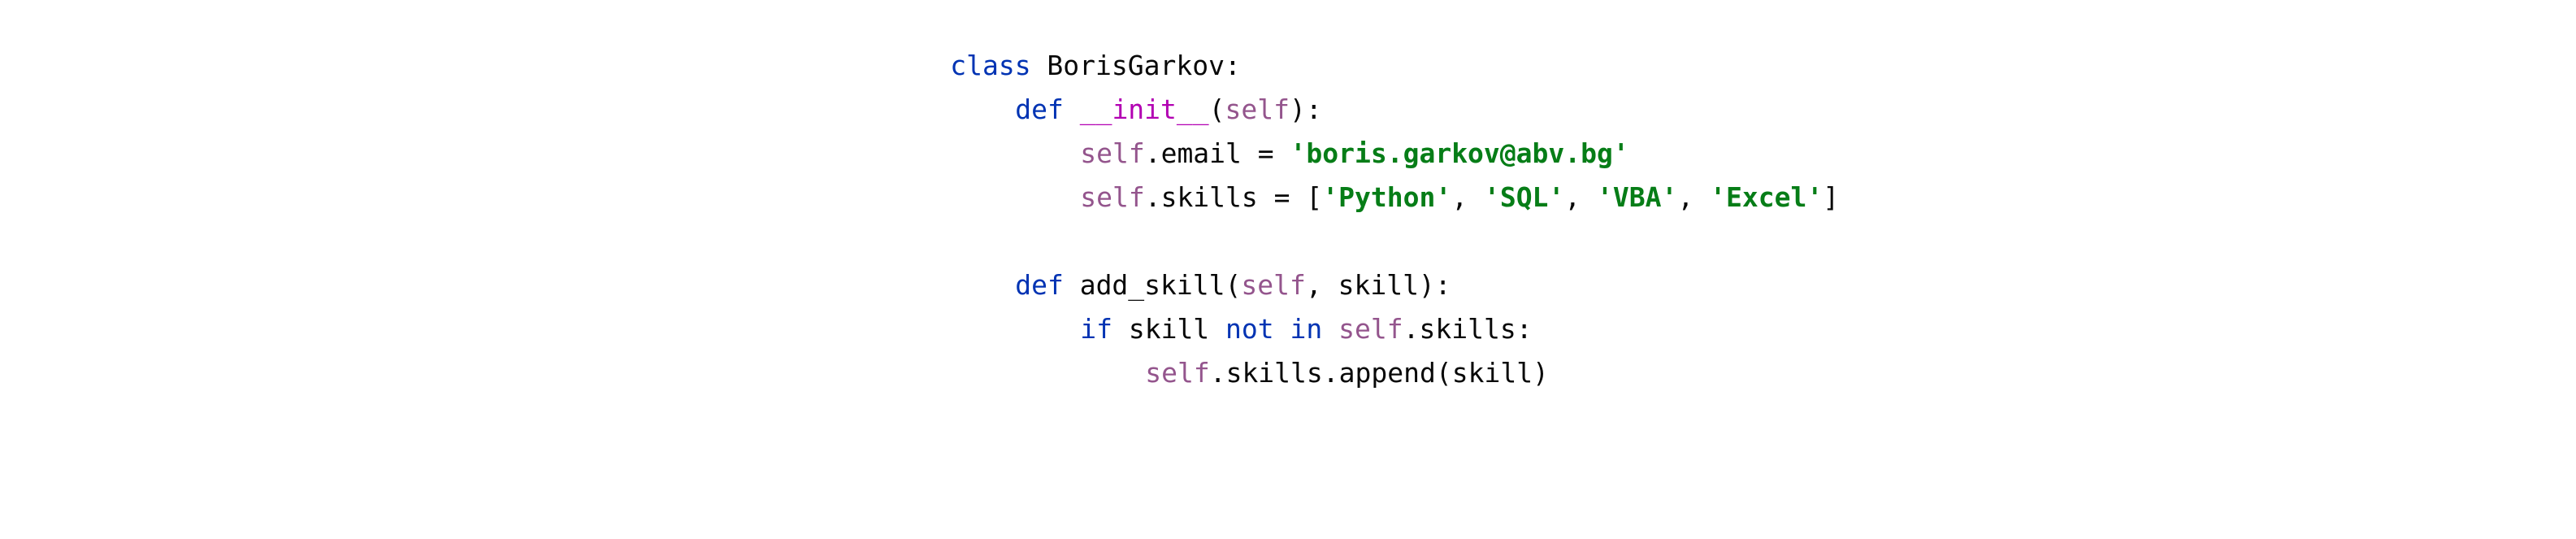 Image resolution: width=2576 pixels, height=539 pixels. What do you see at coordinates (1354, 153) in the screenshot?
I see `code-line-3: self.email = 'boris.garkov@abv.bg'` at bounding box center [1354, 153].